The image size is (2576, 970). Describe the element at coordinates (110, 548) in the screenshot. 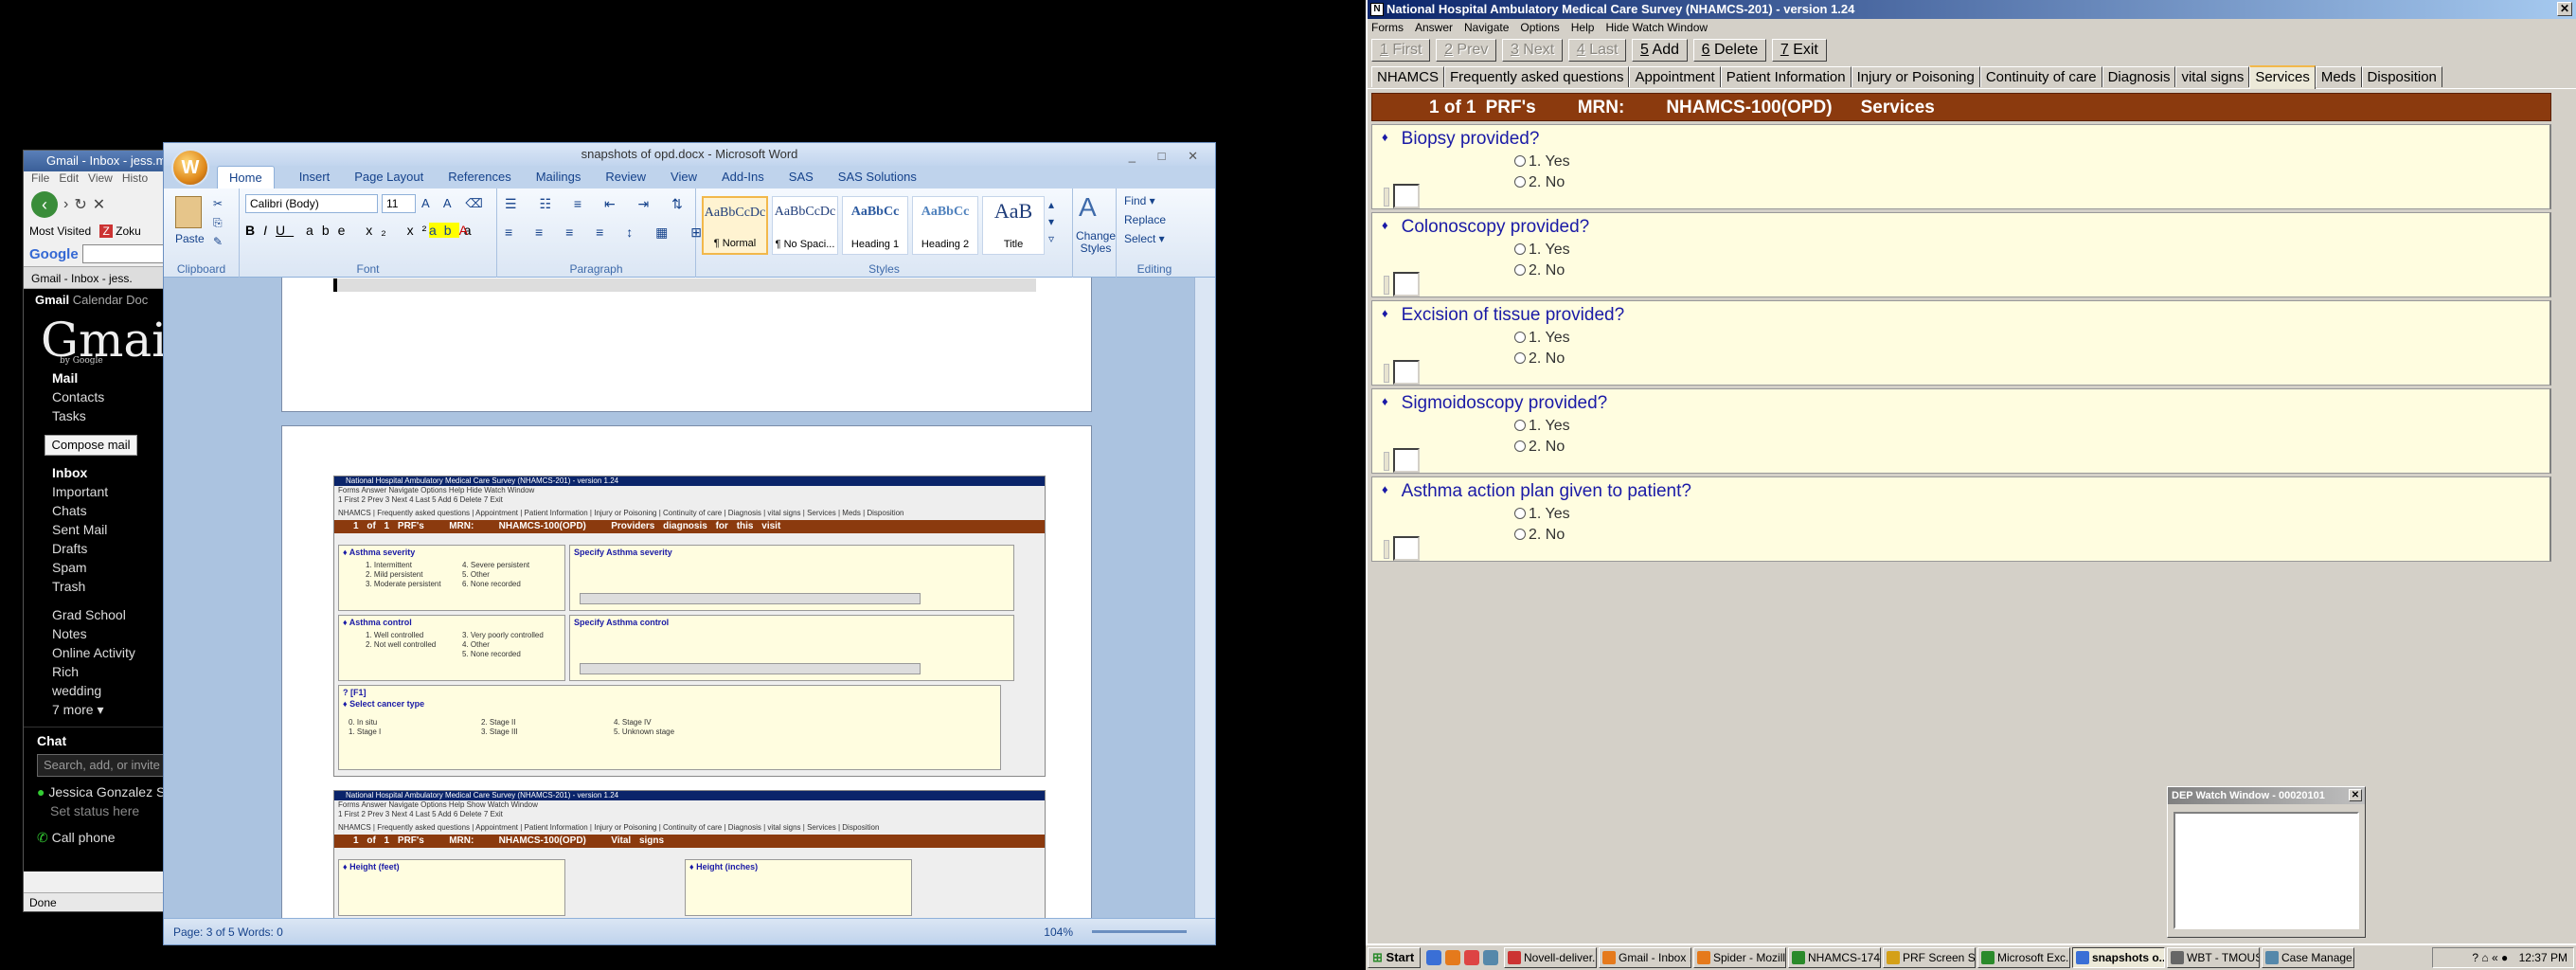

I see `folder-drafts: Drafts` at that location.